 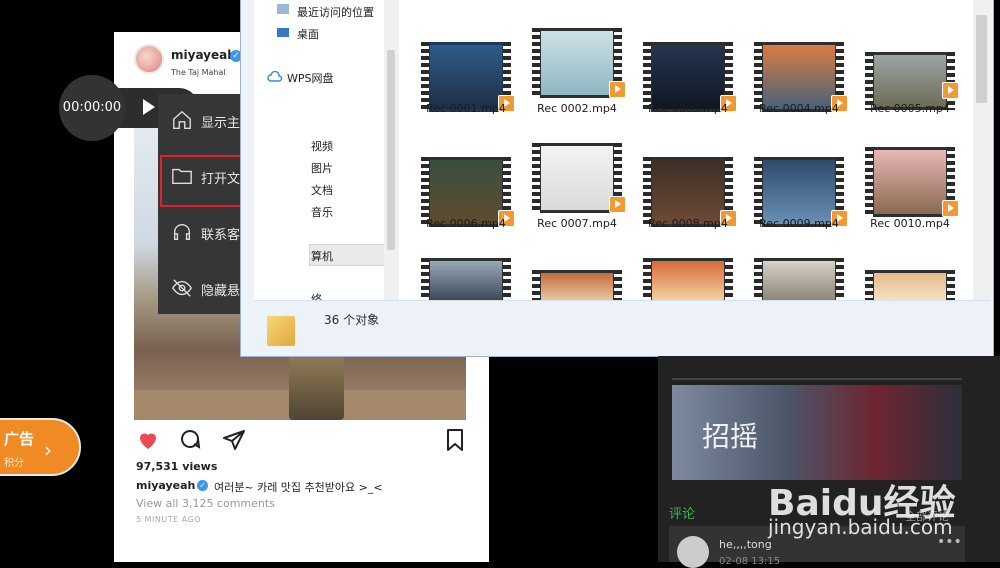 I want to click on timer-text: 00:00:00, so click(x=92, y=107).